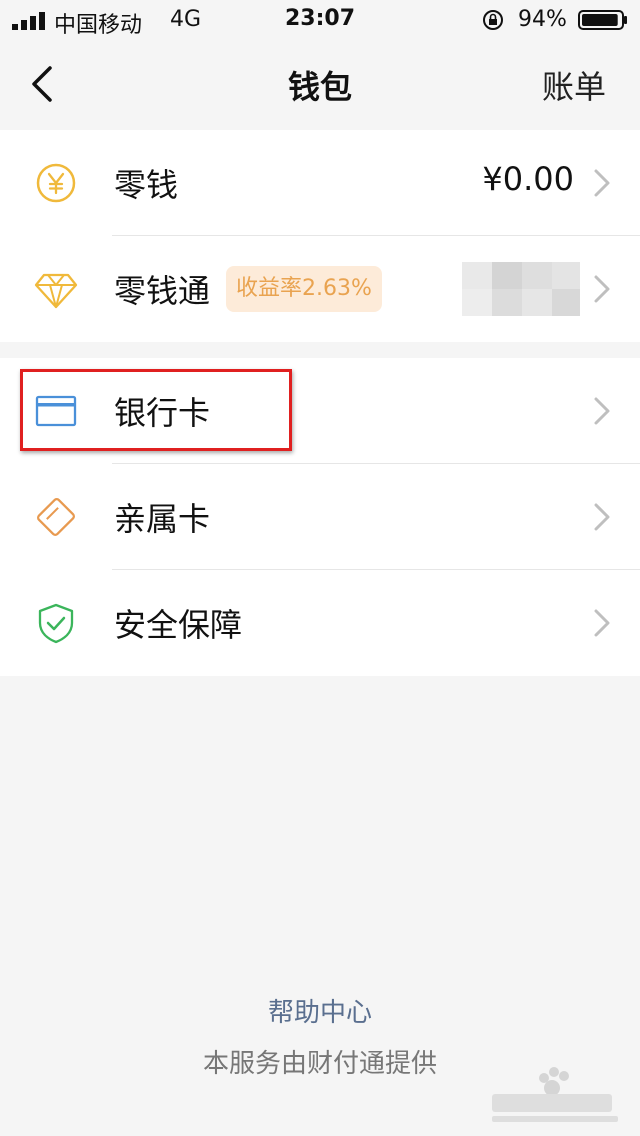 This screenshot has height=1136, width=640. I want to click on shield-check-icon, so click(56, 623).